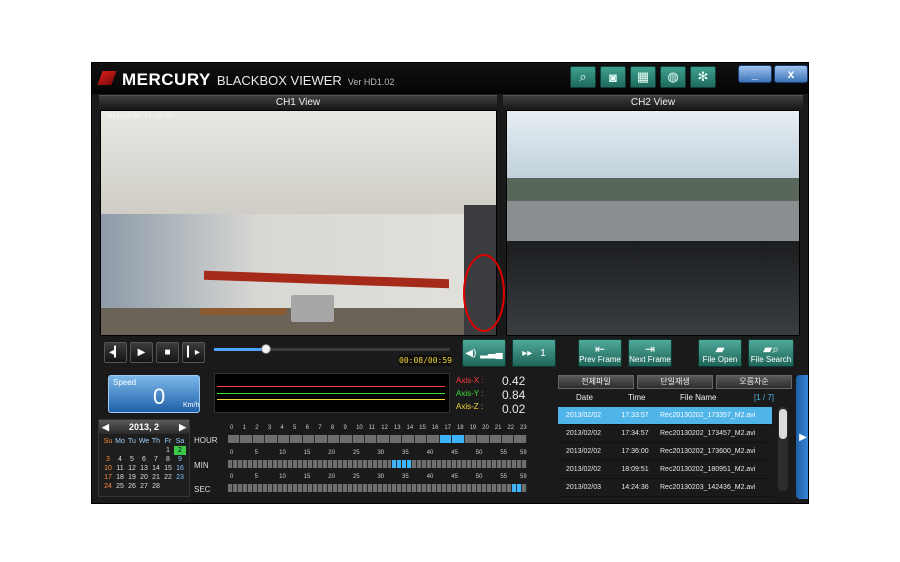 This screenshot has width=900, height=562. What do you see at coordinates (534, 353) in the screenshot?
I see `speed-button: ▸▸ 1` at bounding box center [534, 353].